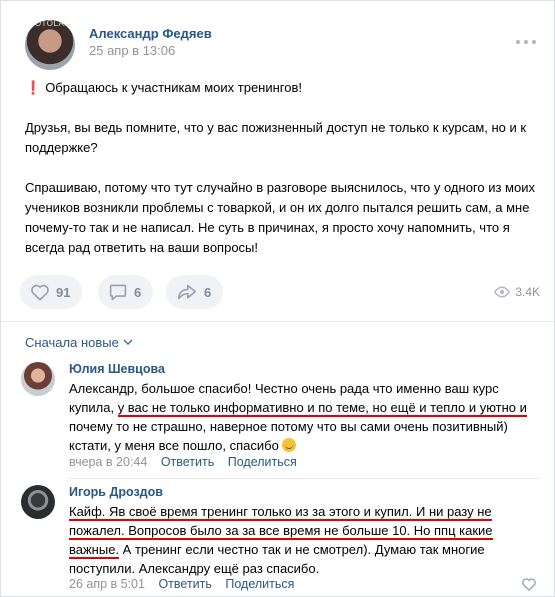 This screenshot has height=597, width=555. What do you see at coordinates (40, 292) in the screenshot?
I see `heart-icon` at bounding box center [40, 292].